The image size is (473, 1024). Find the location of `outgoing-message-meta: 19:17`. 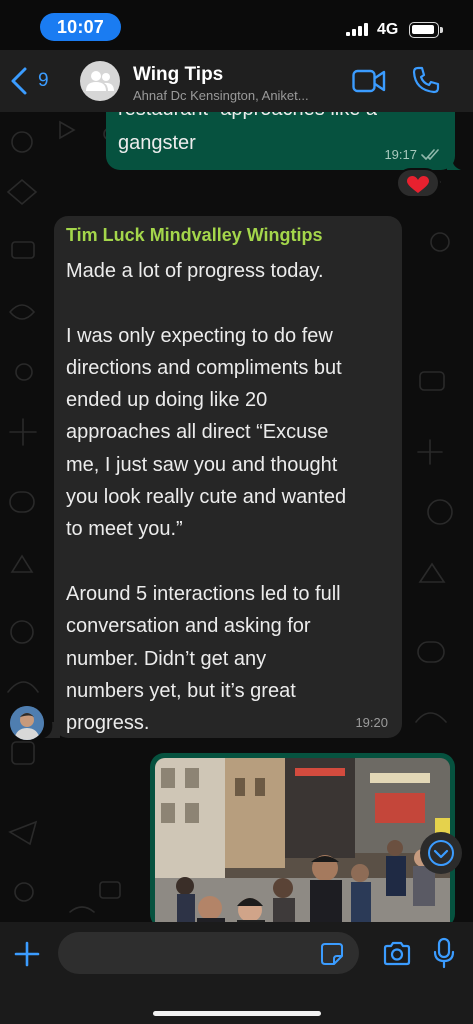

outgoing-message-meta: 19:17 is located at coordinates (412, 154).